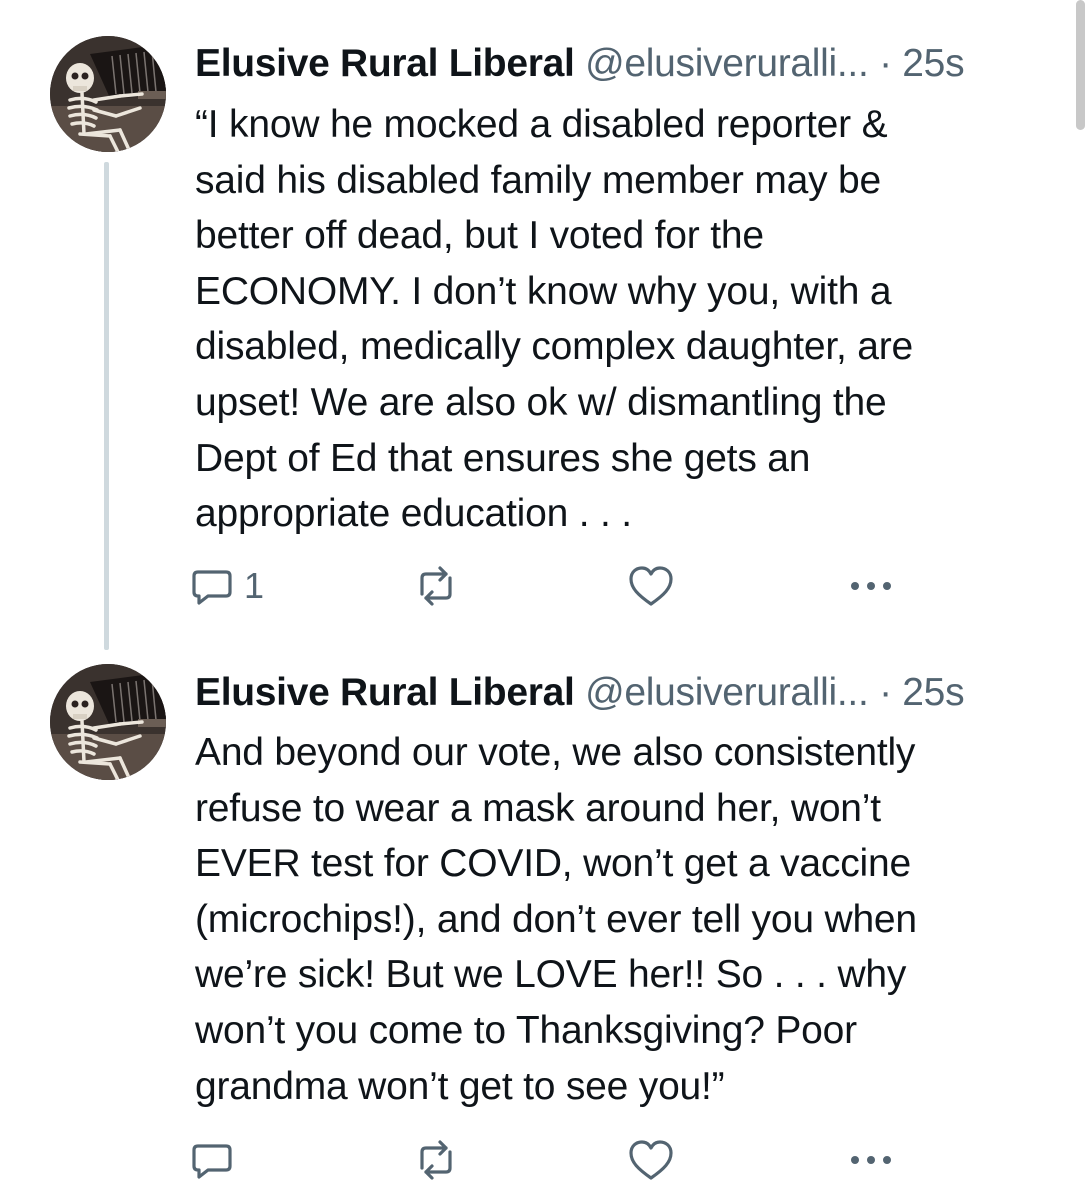 This screenshot has height=1200, width=1089. I want to click on reply-count: 1, so click(254, 585).